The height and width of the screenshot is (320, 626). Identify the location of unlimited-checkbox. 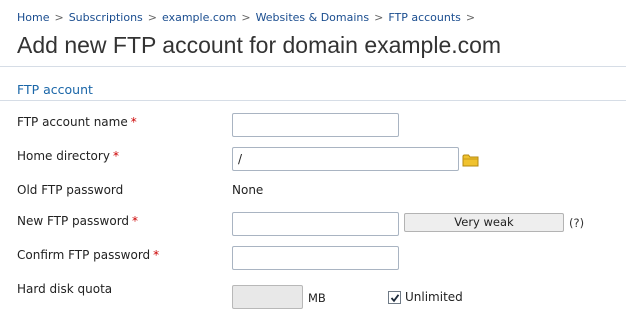
(394, 297).